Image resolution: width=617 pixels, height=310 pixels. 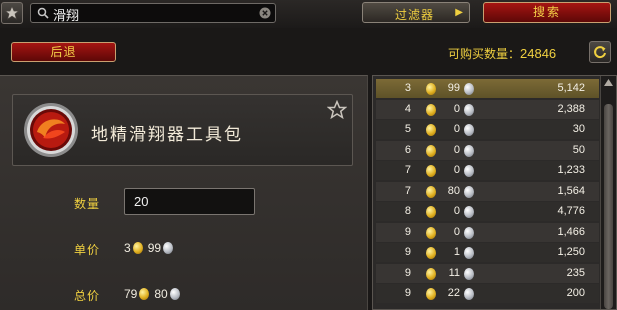 I want to click on scrollbar, so click(x=608, y=192).